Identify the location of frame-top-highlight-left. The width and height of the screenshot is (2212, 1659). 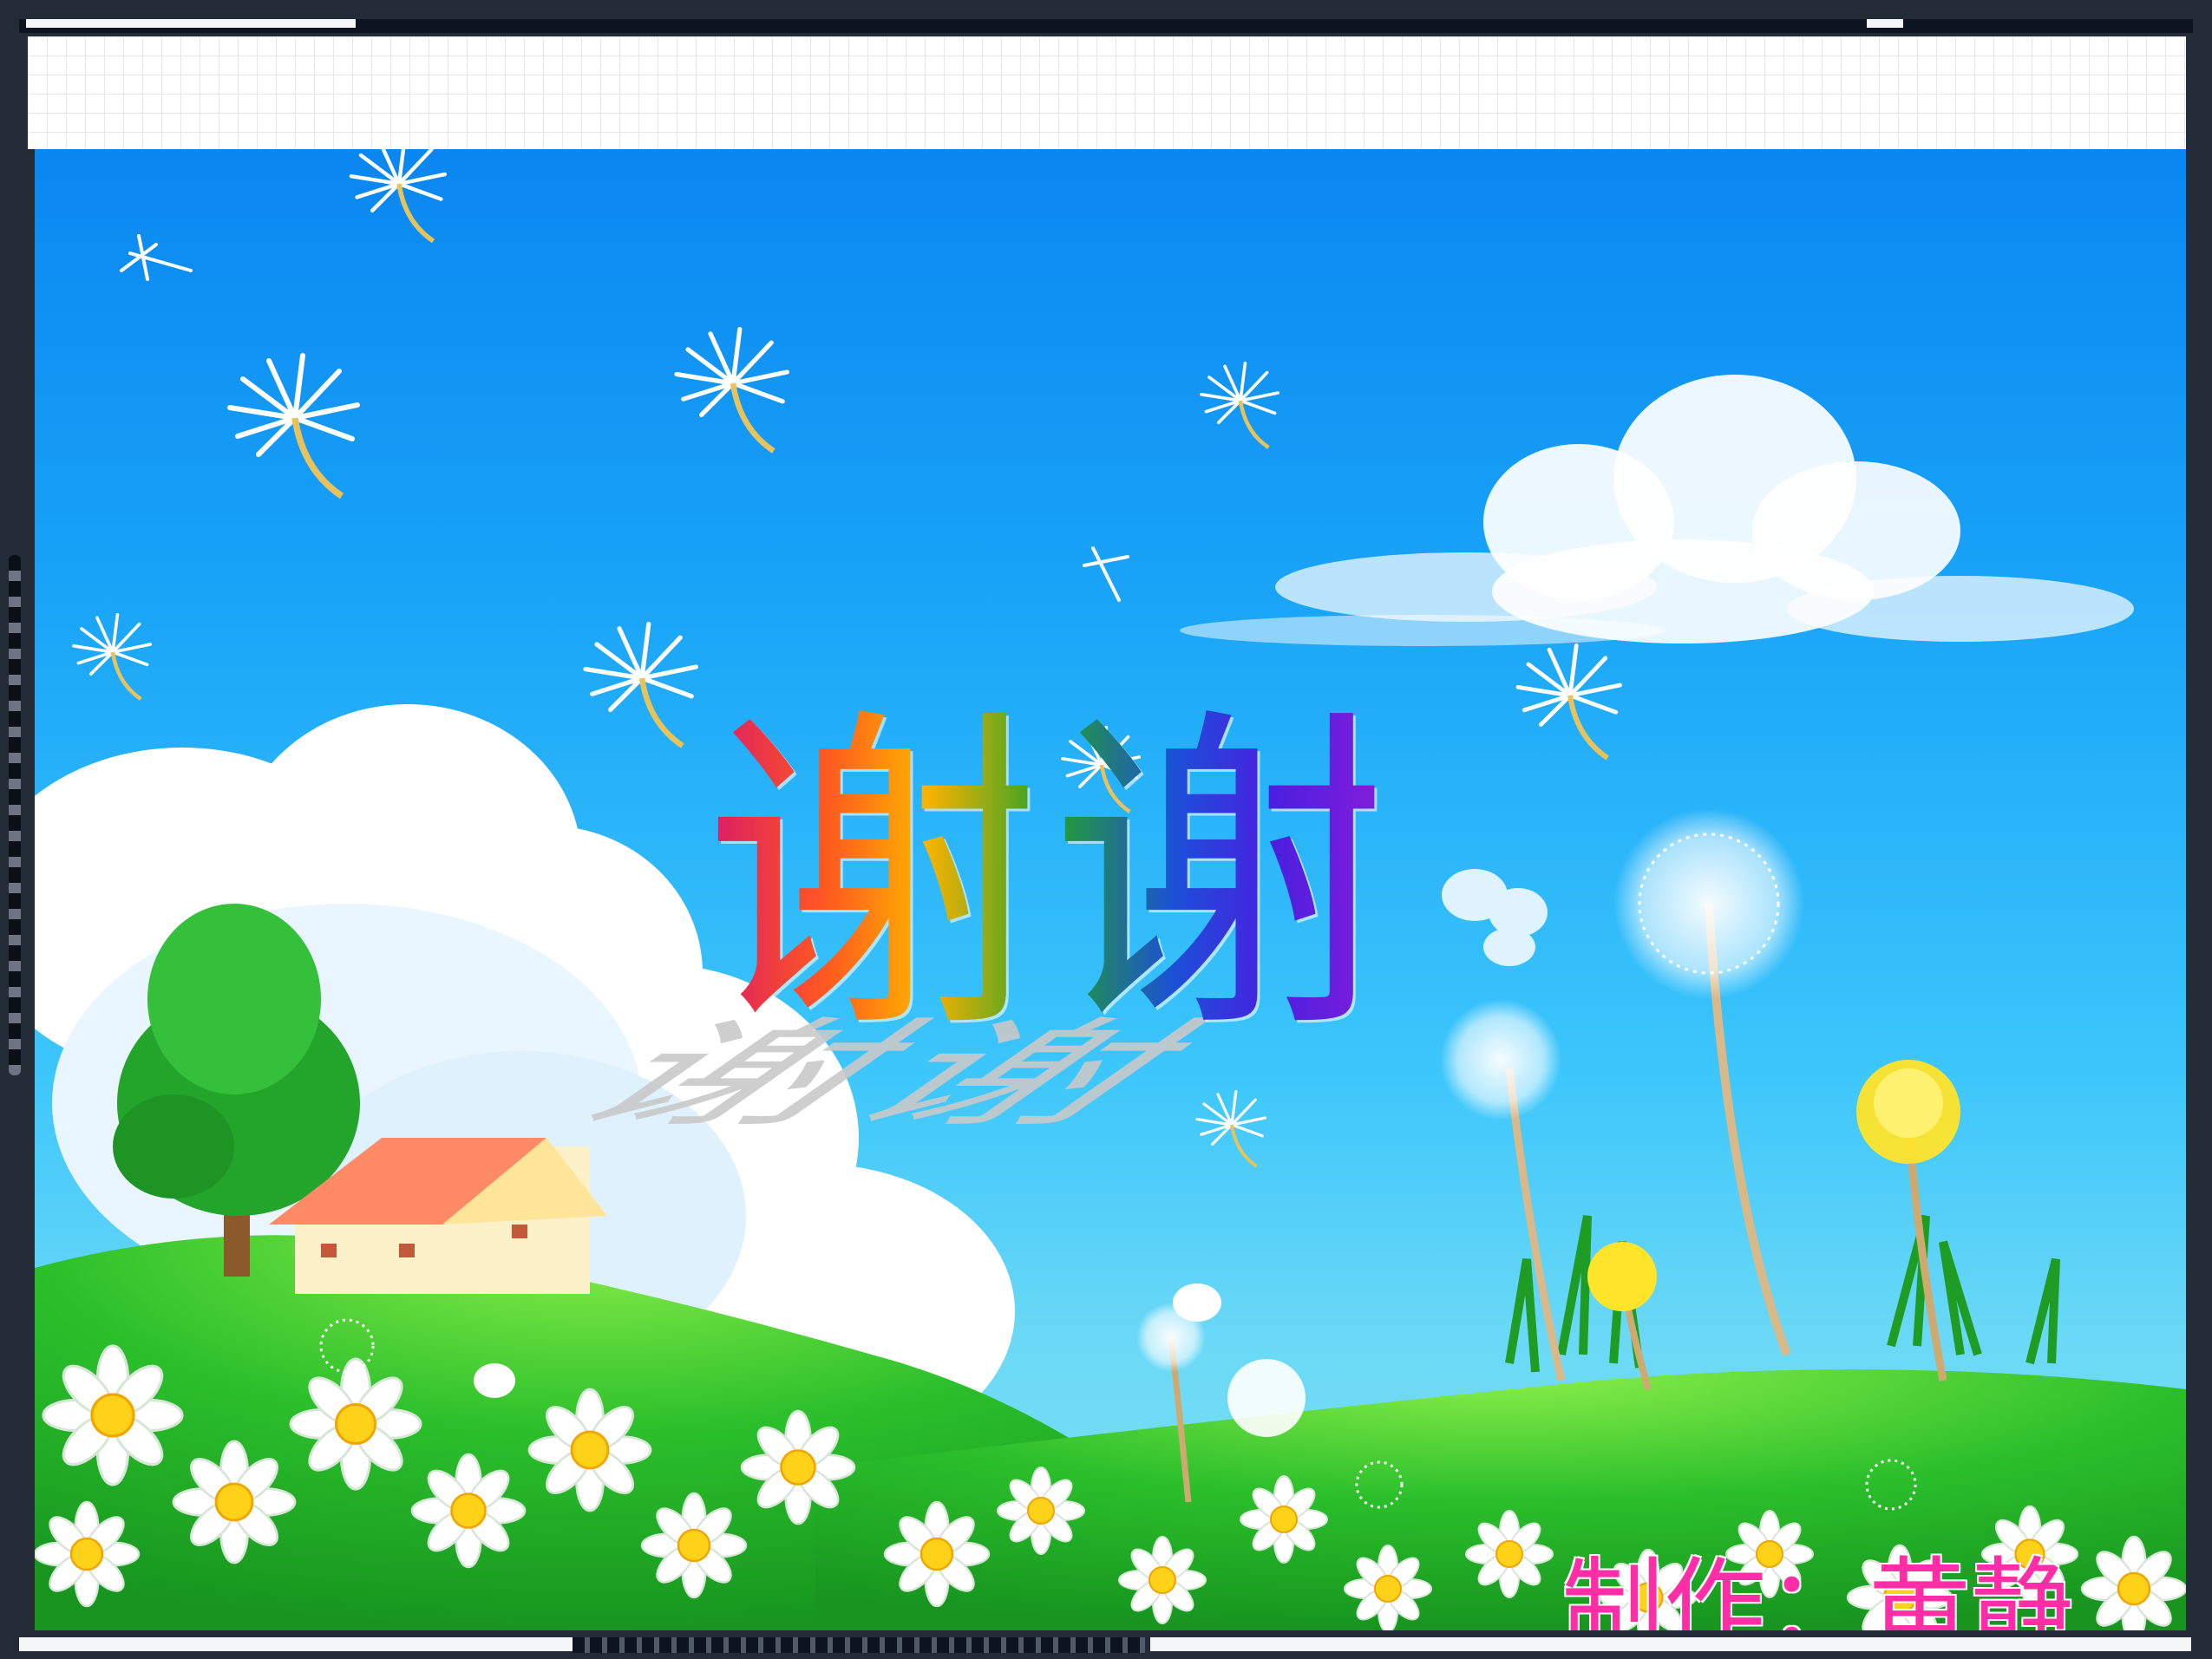
(191, 24).